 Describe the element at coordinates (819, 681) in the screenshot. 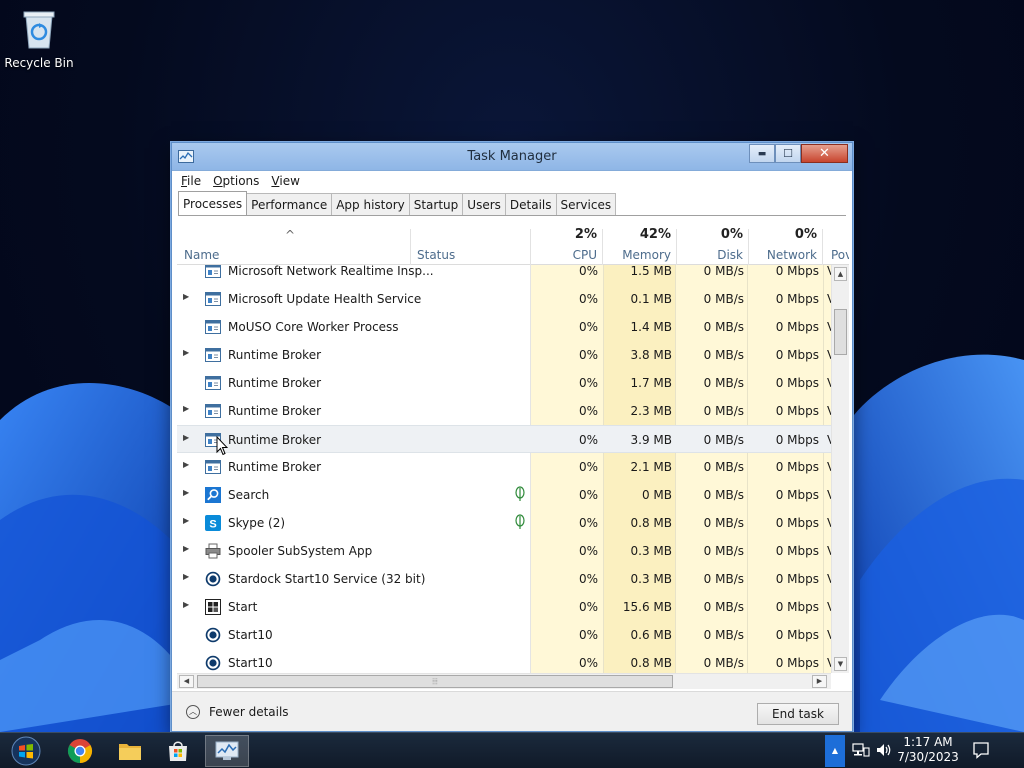

I see `scroll-right-button: ▶` at that location.